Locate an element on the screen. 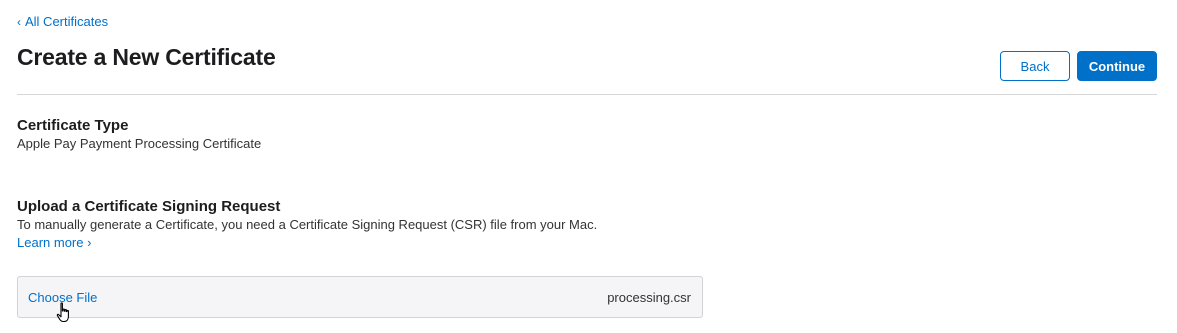  learn-more-link: Learn more › is located at coordinates (54, 242).